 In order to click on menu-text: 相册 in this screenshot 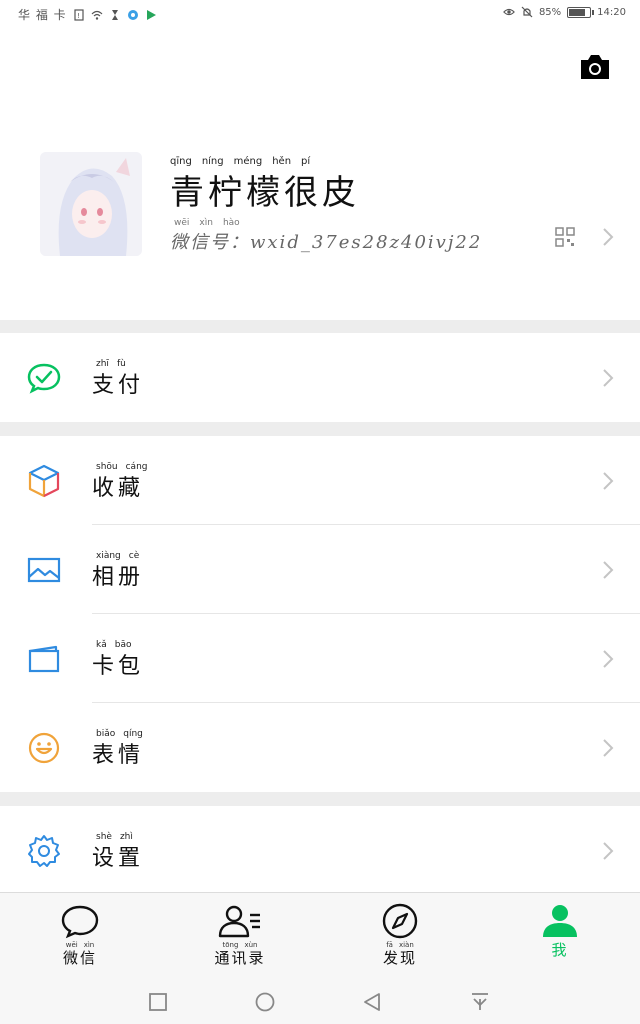, I will do `click(118, 577)`.